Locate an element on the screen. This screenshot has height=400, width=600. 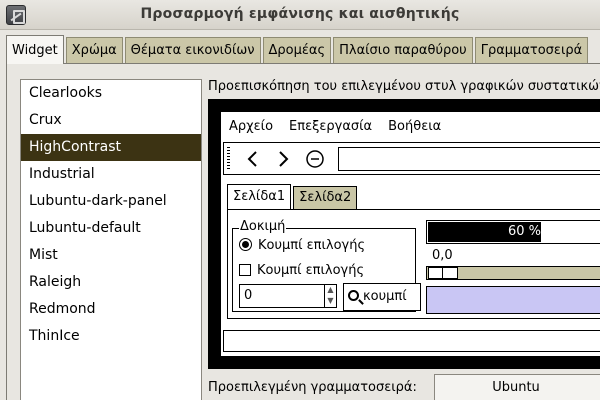
title-bar: Προσαρμογή εμφάνισης και αισθητικής is located at coordinates (300, 15).